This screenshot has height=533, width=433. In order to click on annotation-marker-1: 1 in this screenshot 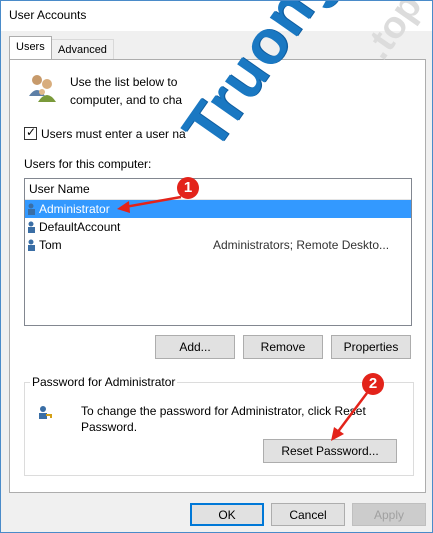, I will do `click(188, 188)`.